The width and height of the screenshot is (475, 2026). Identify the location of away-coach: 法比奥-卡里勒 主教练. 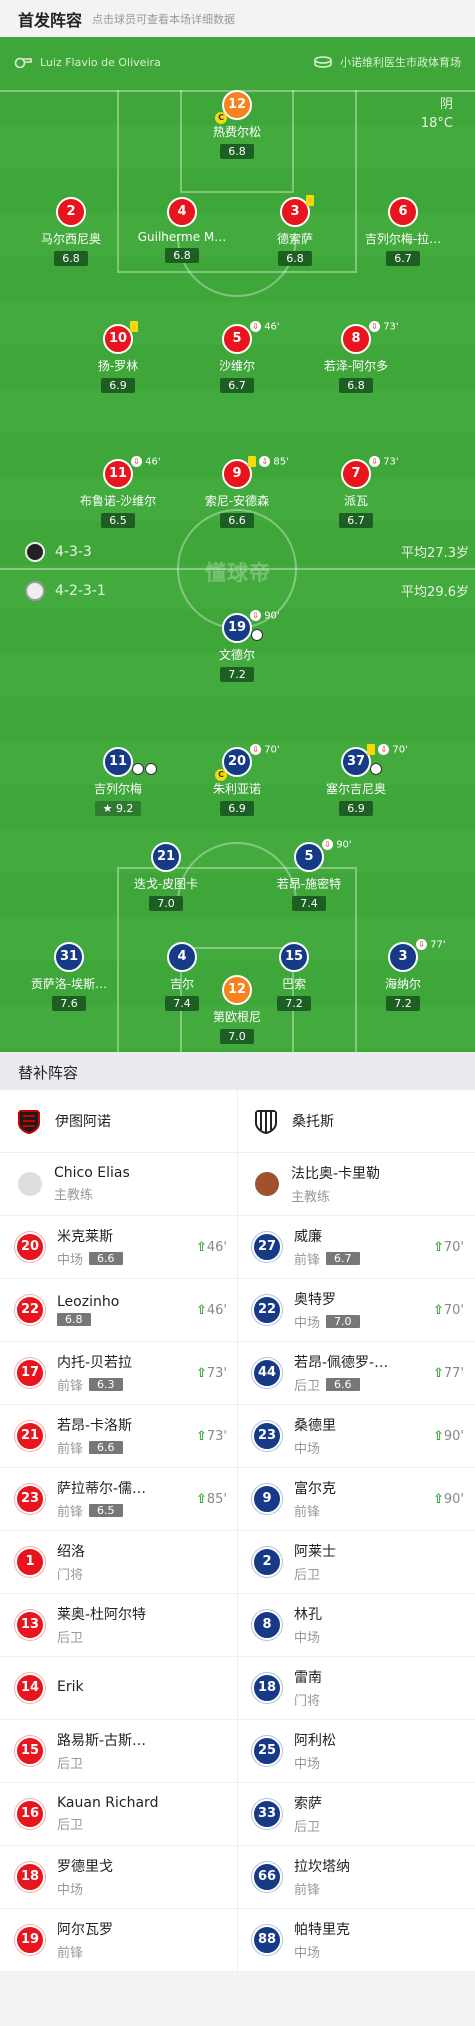
(355, 1184).